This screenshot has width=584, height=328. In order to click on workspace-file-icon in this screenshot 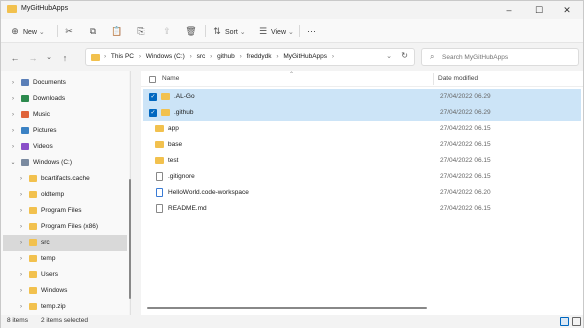, I will do `click(159, 192)`.